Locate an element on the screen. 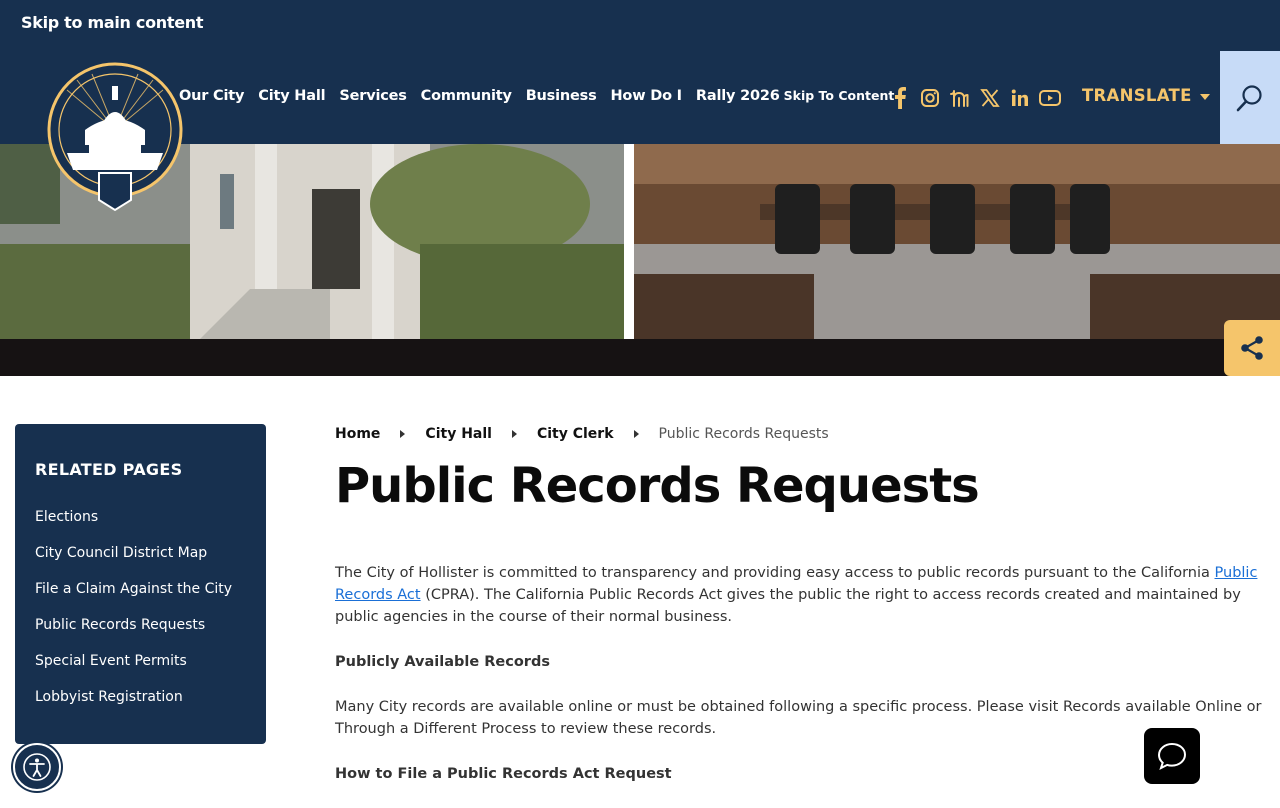 This screenshot has height=808, width=1280. nav-our-city: Our City is located at coordinates (211, 96).